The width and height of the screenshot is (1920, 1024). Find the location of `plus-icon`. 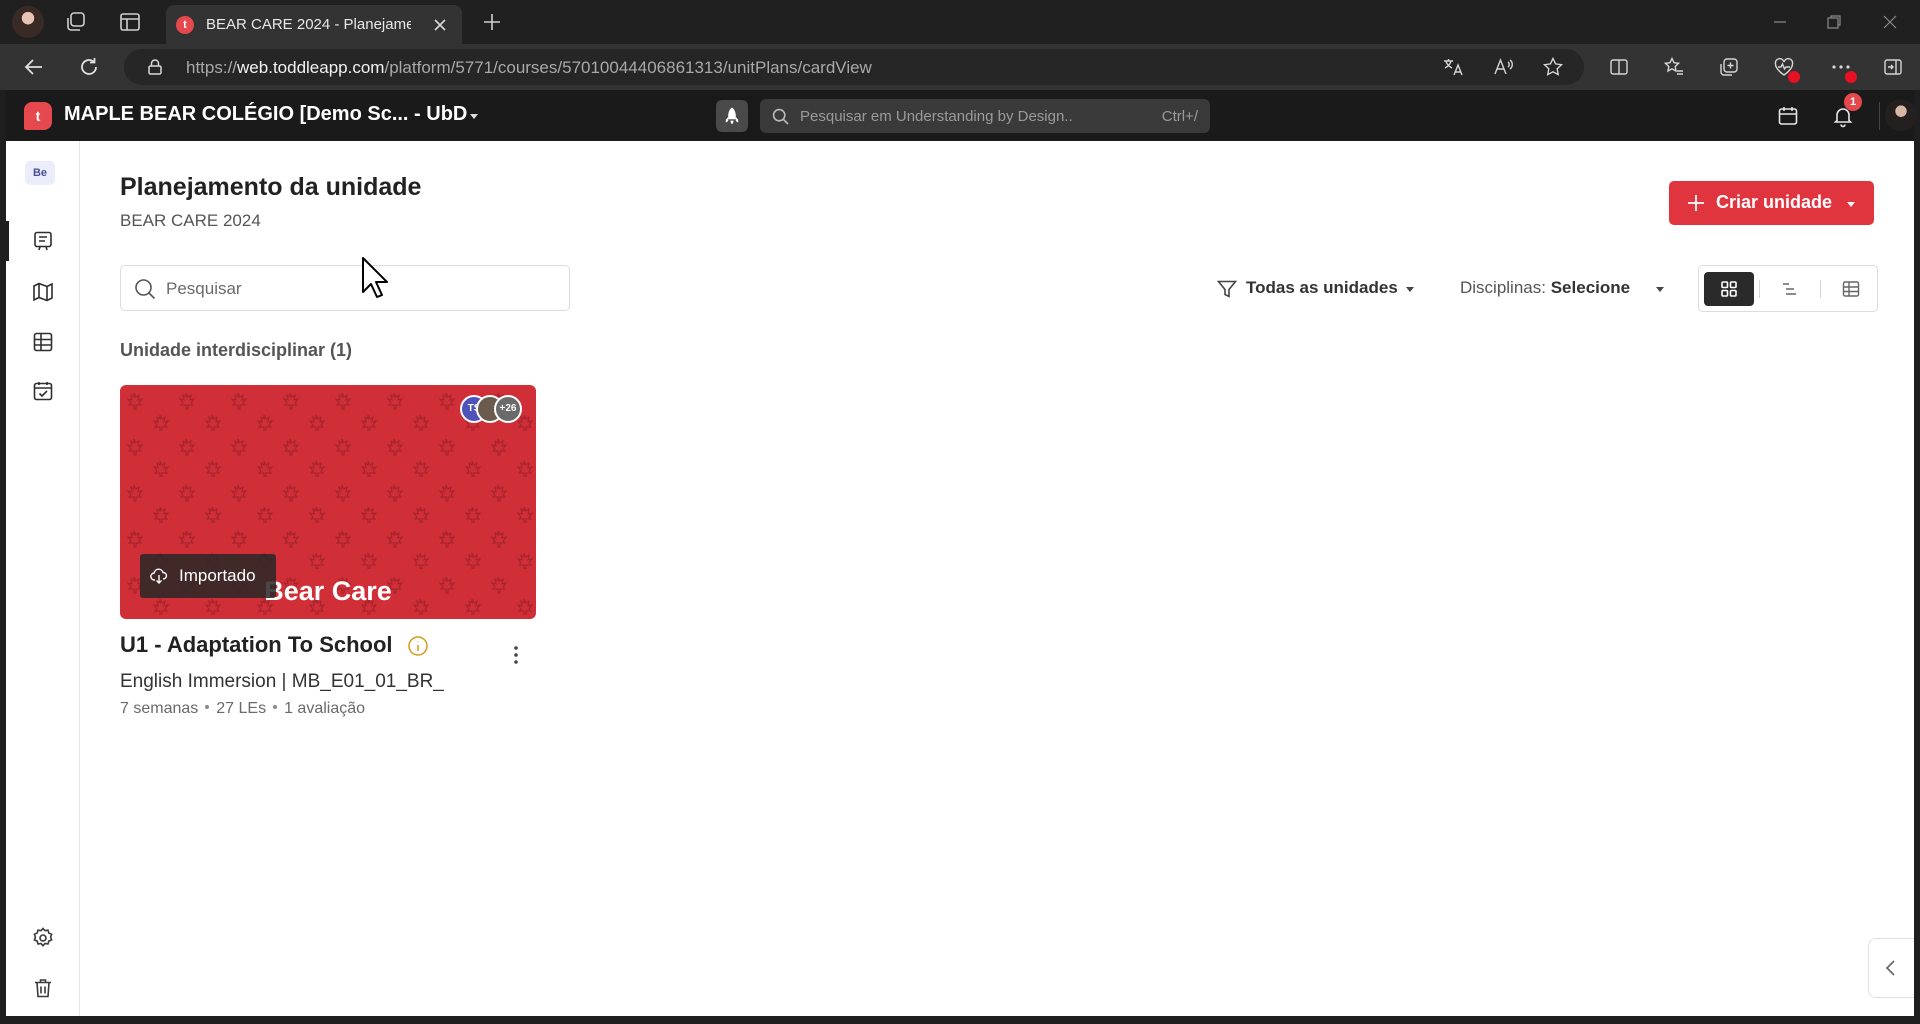

plus-icon is located at coordinates (1696, 203).